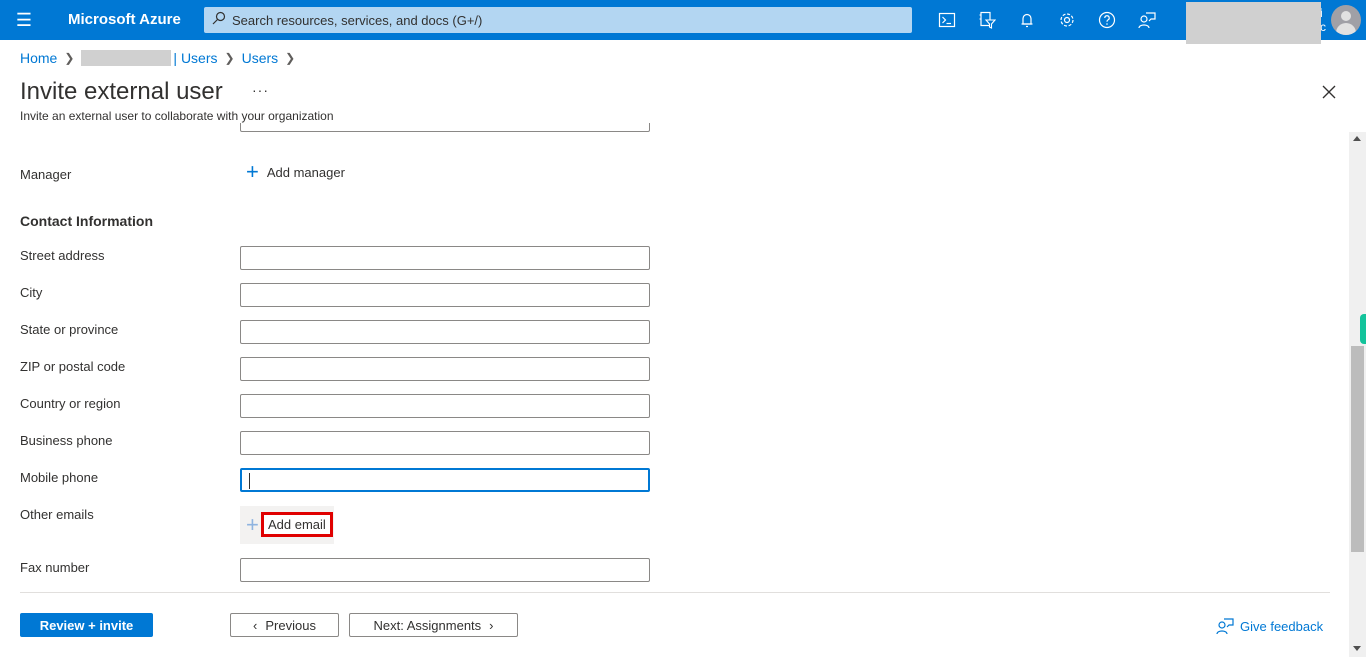  Describe the element at coordinates (1282, 626) in the screenshot. I see `give-feedback-label: Give feedback` at that location.